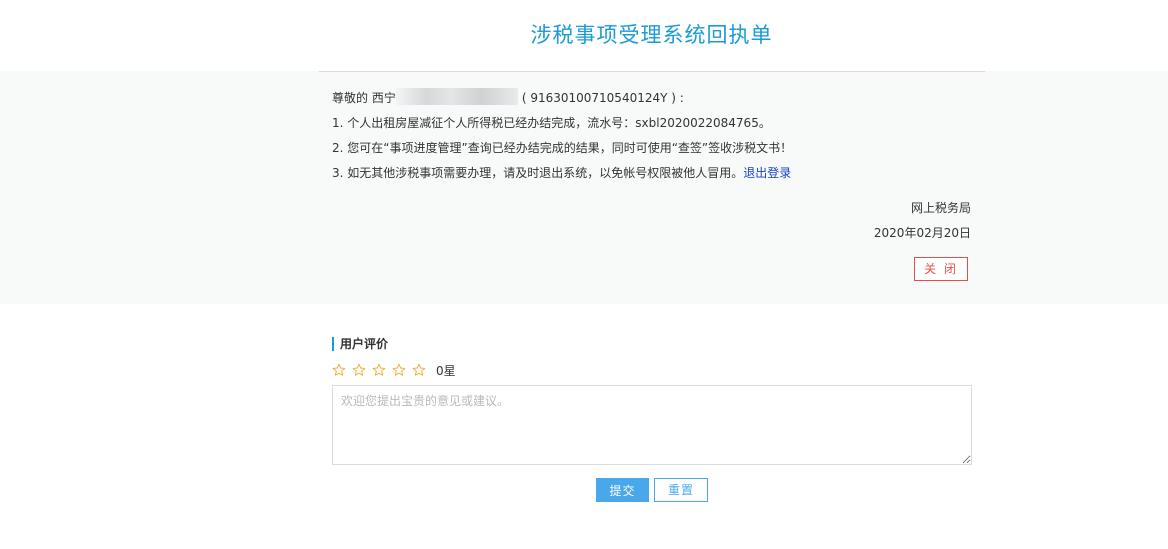  What do you see at coordinates (922, 221) in the screenshot?
I see `signature-block: 网上税务局 2020年02月20日` at bounding box center [922, 221].